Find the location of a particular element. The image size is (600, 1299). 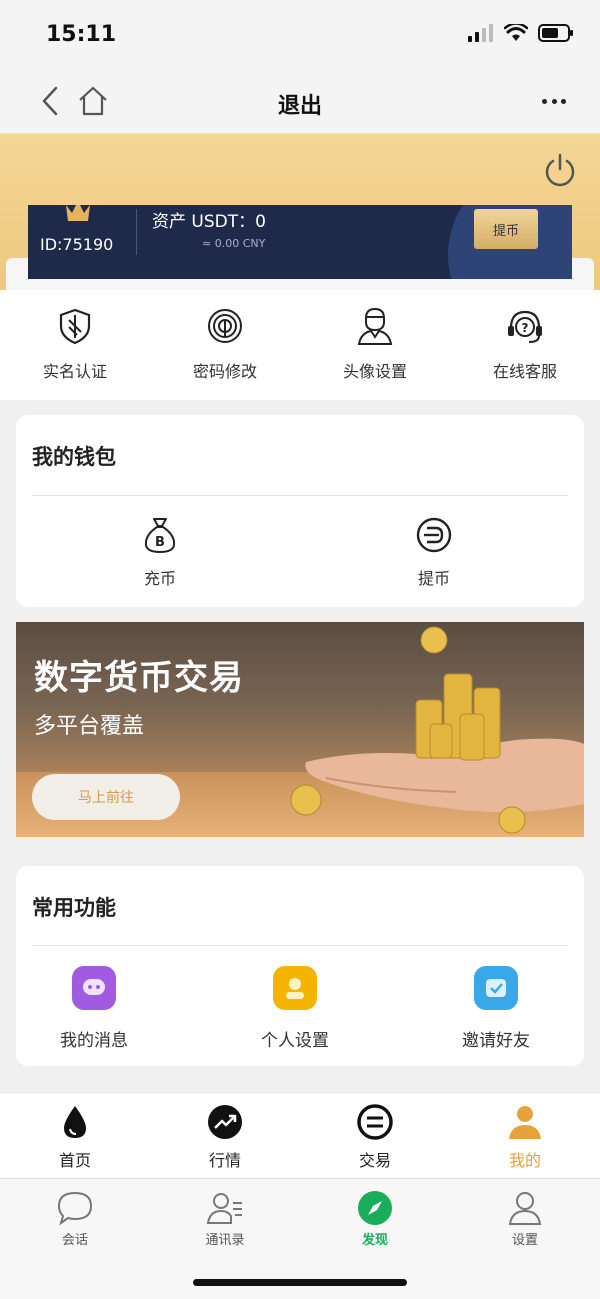

tab-mine: 我的 is located at coordinates (525, 1135).